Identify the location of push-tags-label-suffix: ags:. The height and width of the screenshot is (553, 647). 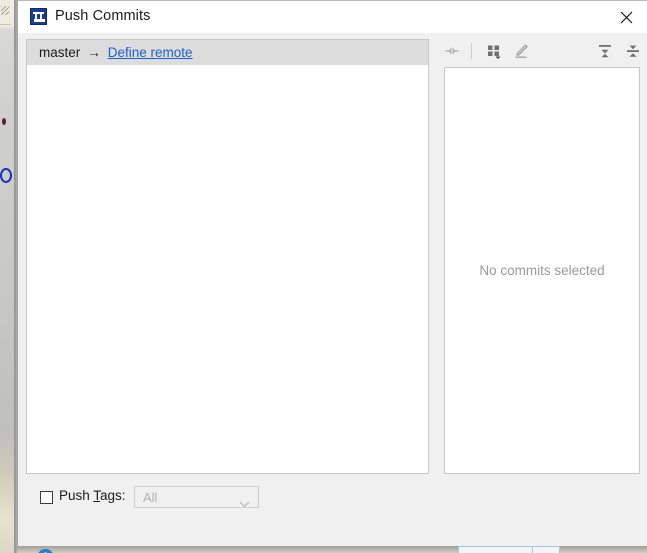
(113, 495).